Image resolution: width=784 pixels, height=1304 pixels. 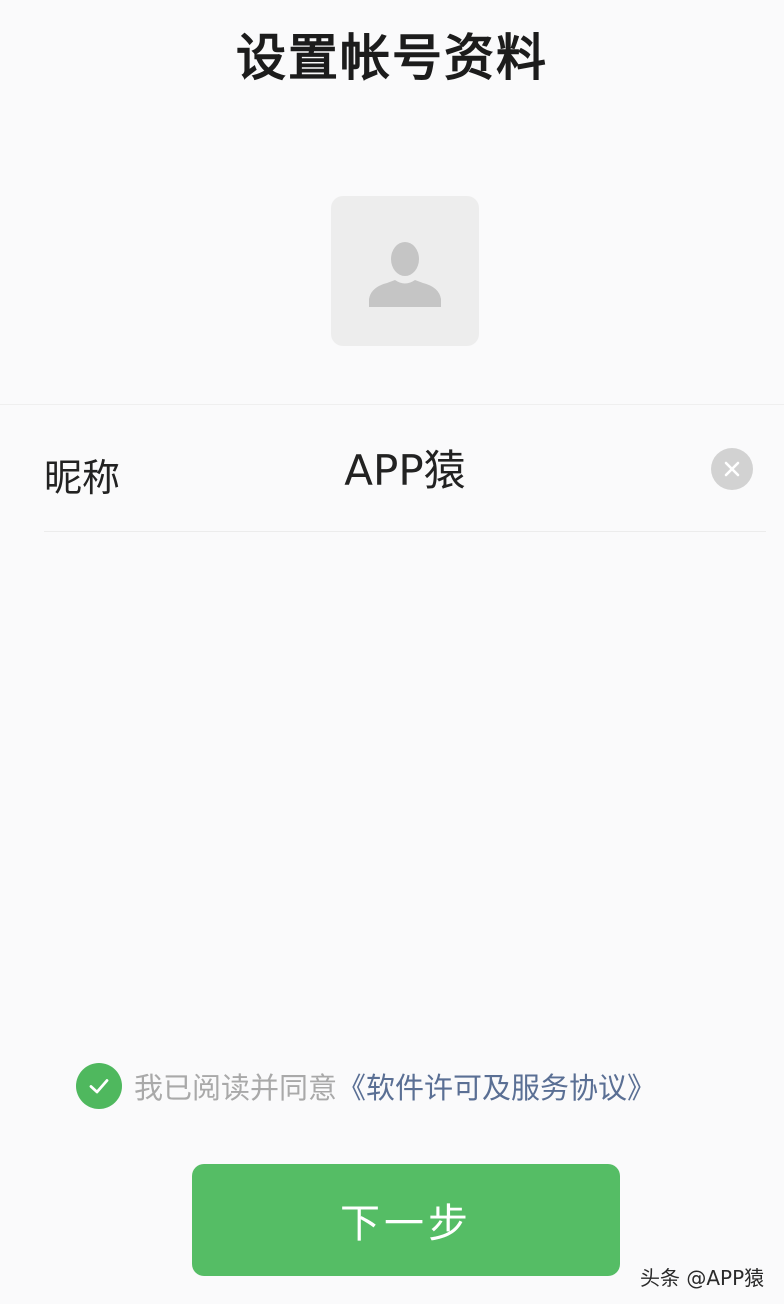 I want to click on clear-button, so click(x=732, y=469).